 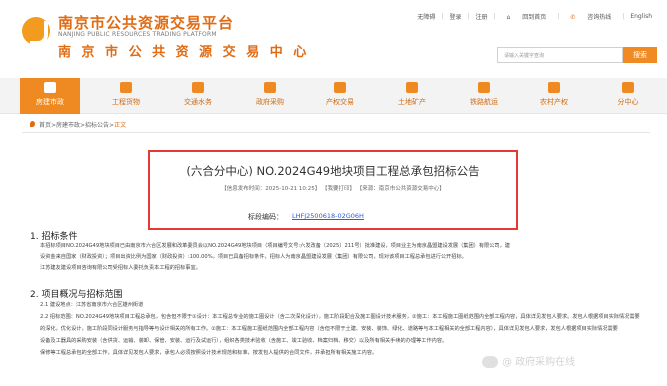 I want to click on bid-code-label: 标段编码：, so click(x=265, y=217).